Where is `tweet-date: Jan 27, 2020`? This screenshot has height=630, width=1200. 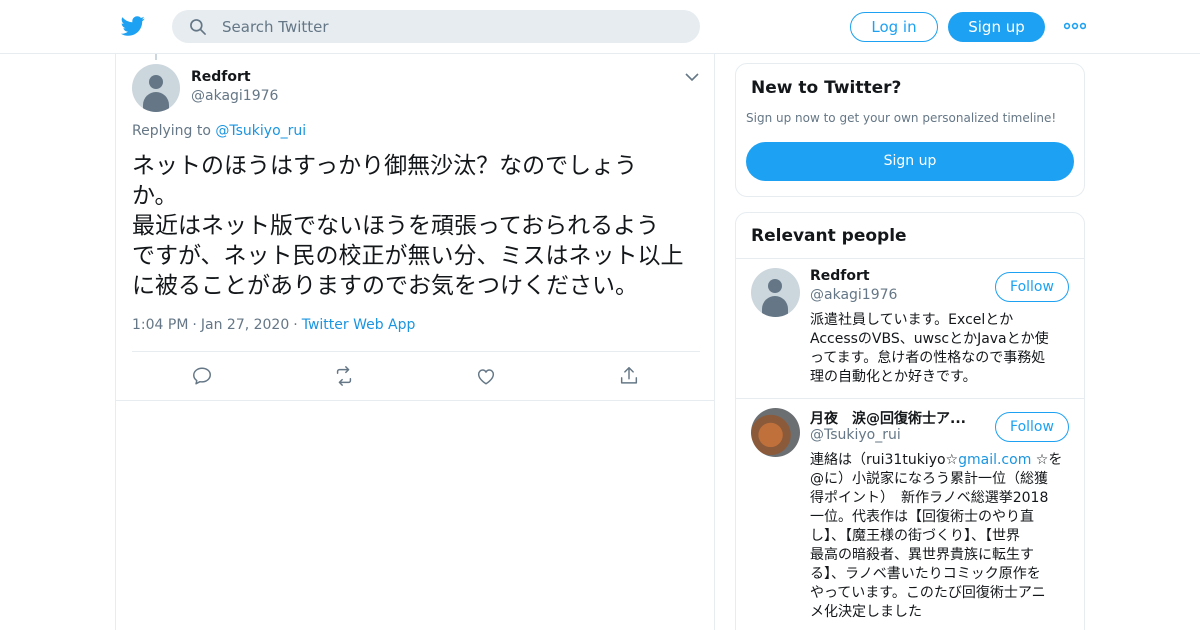
tweet-date: Jan 27, 2020 is located at coordinates (245, 325).